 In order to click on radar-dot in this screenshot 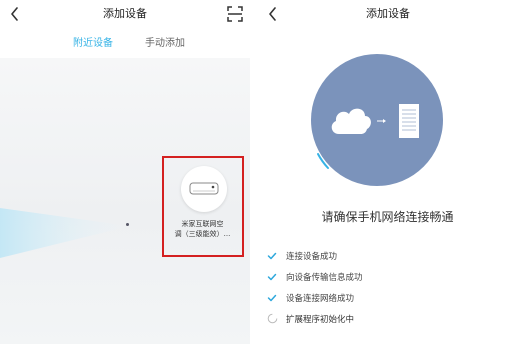, I will do `click(127, 224)`.